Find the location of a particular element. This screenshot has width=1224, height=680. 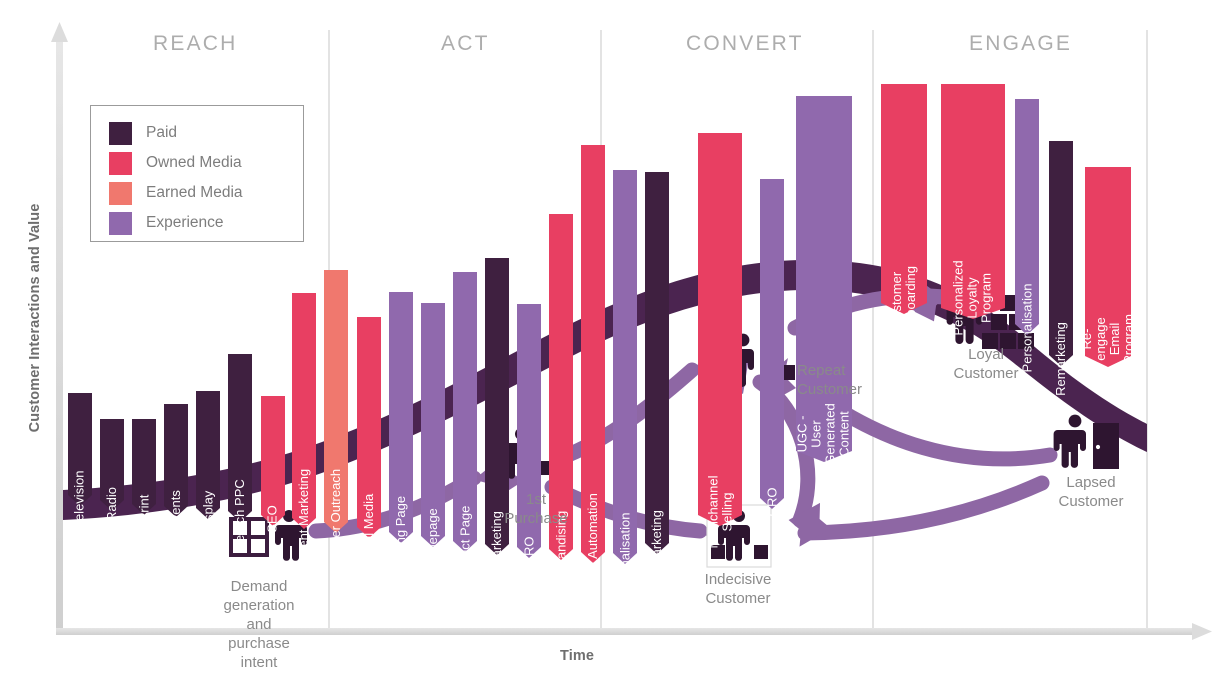

persona-label-loyal: Loyal Customer is located at coordinates (986, 364).